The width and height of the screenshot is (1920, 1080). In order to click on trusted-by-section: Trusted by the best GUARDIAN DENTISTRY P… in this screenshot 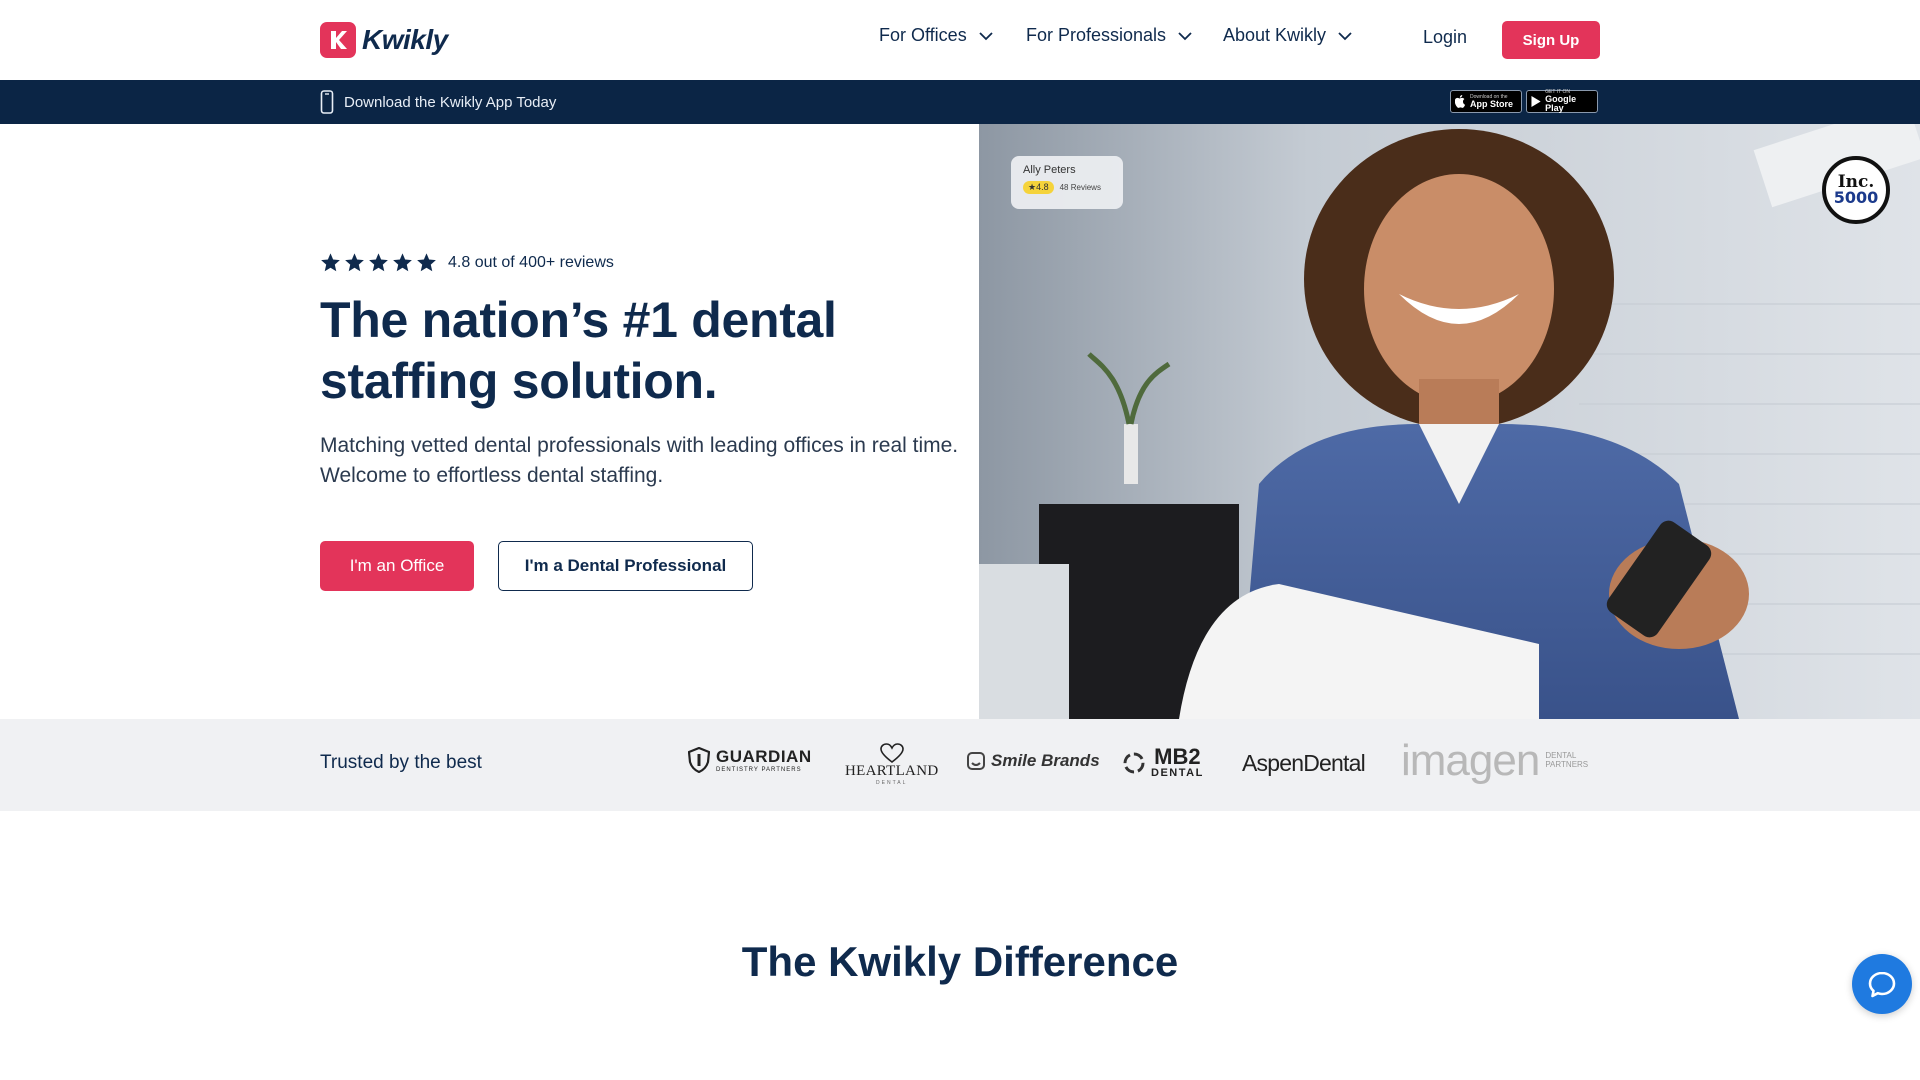, I will do `click(960, 765)`.